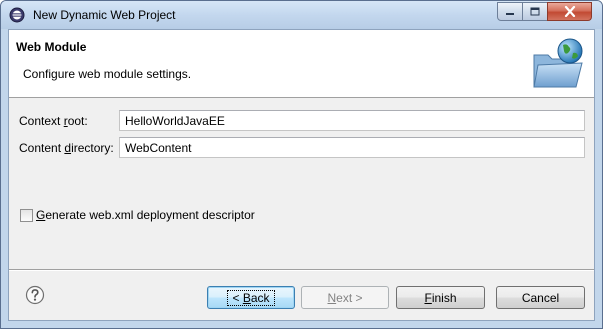 This screenshot has height=329, width=603. Describe the element at coordinates (145, 215) in the screenshot. I see `generate-web-xml-label: Generate web.xml deployment descriptor` at that location.